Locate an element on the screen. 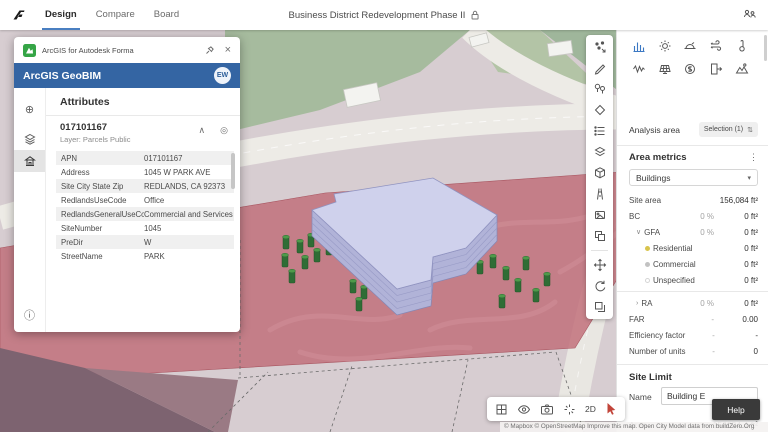 Image resolution: width=768 pixels, height=432 pixels. commercial-dot is located at coordinates (647, 264).